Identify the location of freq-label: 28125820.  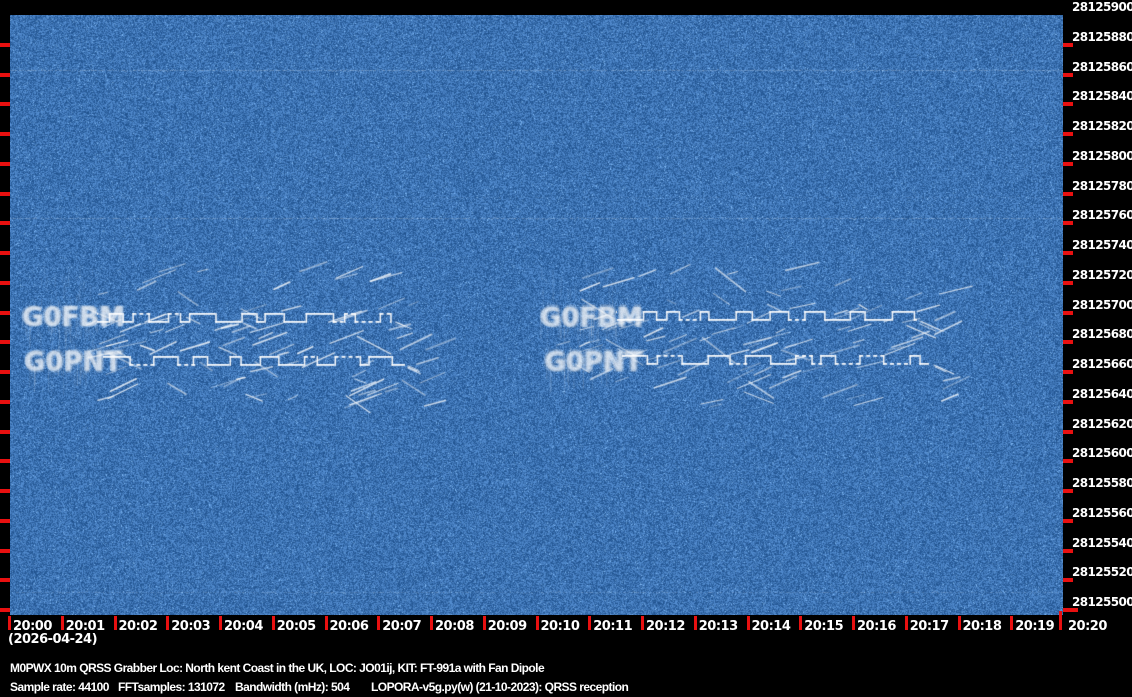
(1102, 126).